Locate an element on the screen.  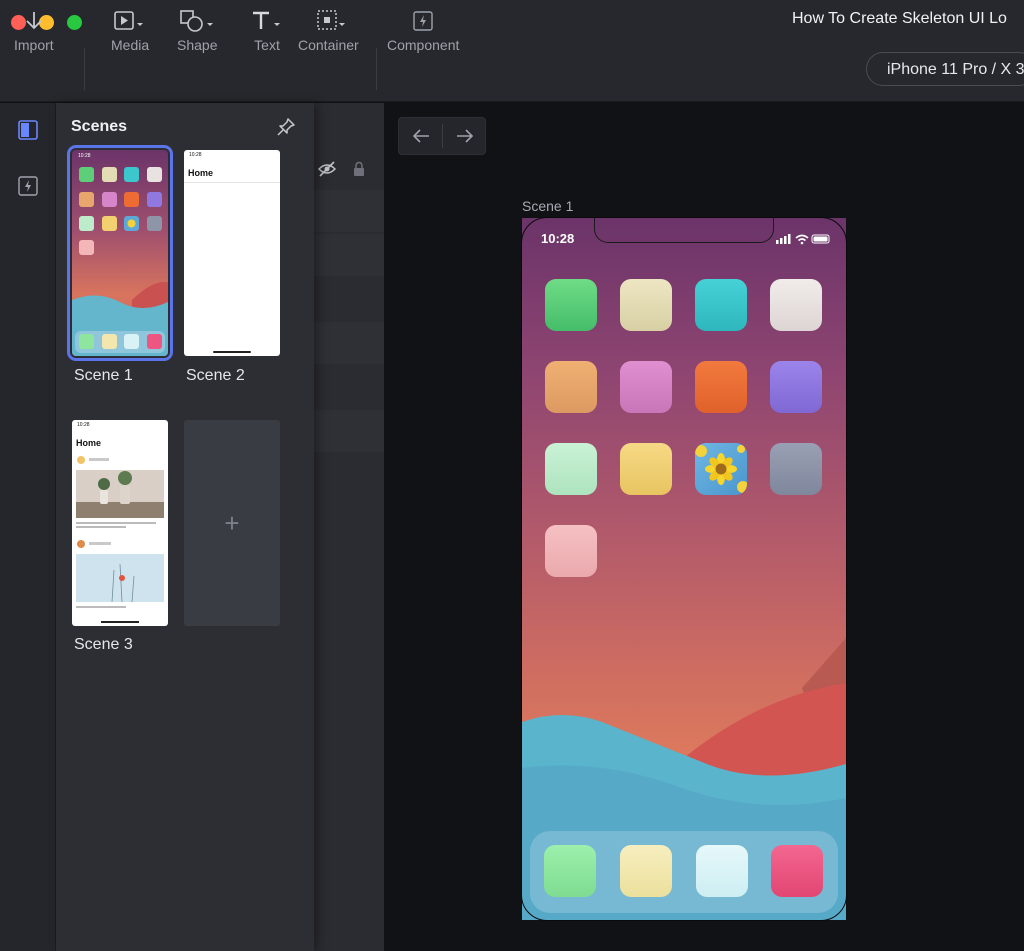
zoom-window-button is located at coordinates (74, 22).